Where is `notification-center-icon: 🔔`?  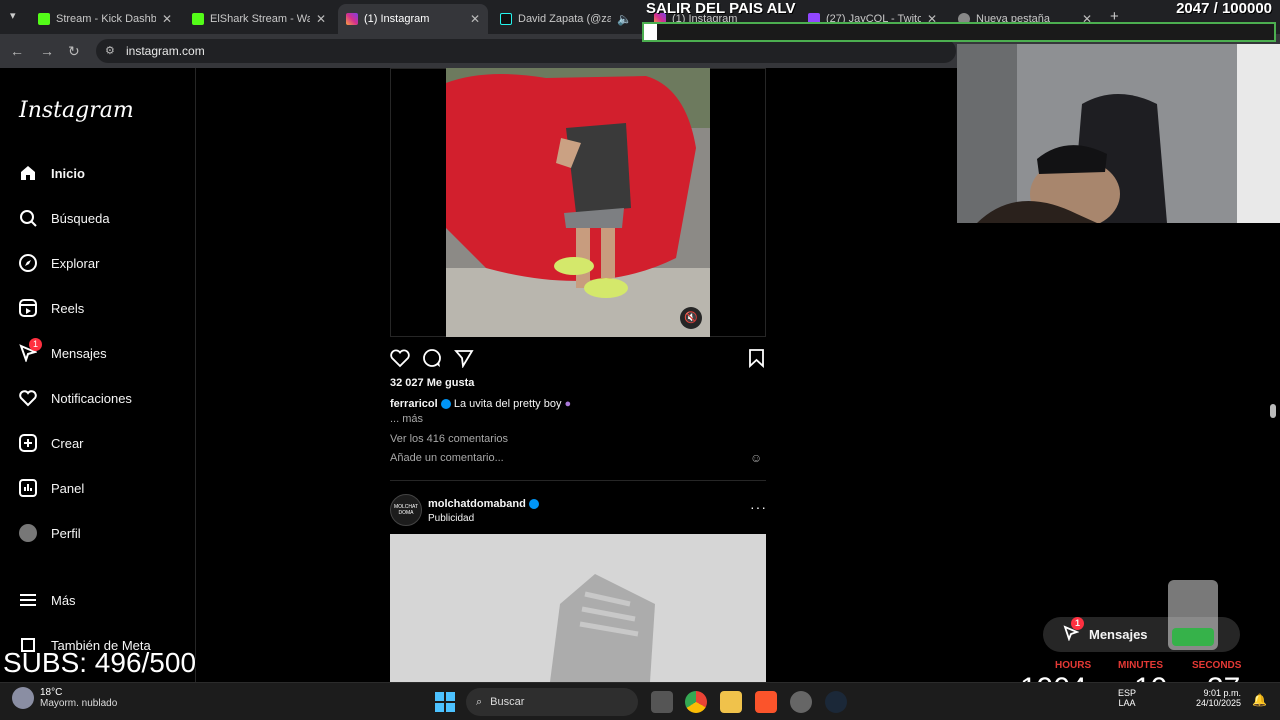 notification-center-icon: 🔔 is located at coordinates (1259, 700).